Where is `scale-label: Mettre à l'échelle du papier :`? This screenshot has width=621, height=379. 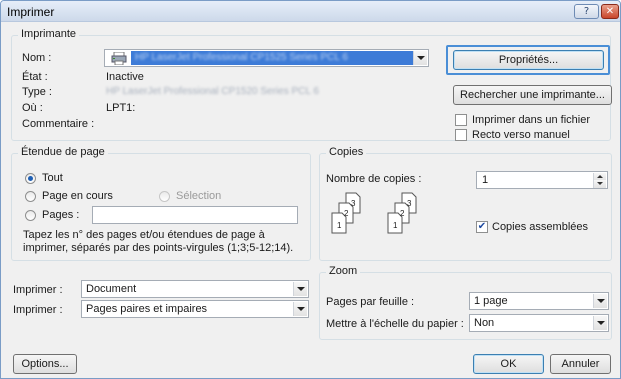 scale-label: Mettre à l'échelle du papier : is located at coordinates (395, 324).